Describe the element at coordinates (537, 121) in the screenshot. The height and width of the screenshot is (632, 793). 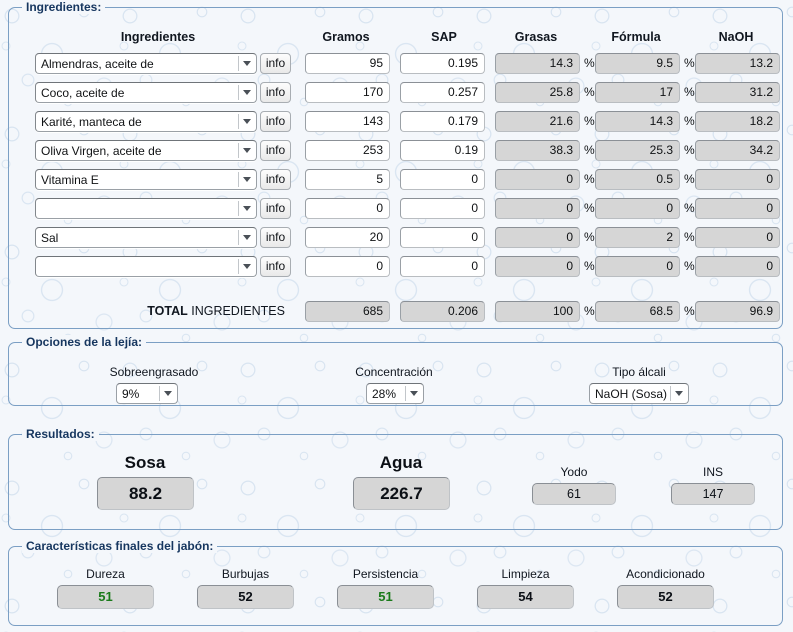
I see `grasas-value: 21.6` at that location.